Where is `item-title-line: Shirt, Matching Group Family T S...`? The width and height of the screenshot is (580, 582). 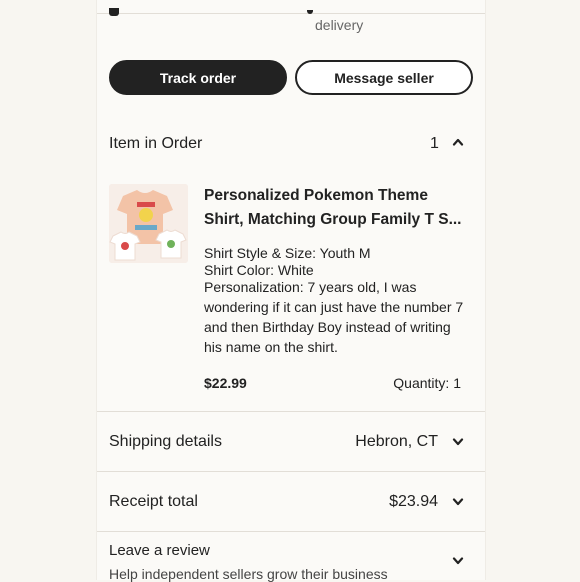 item-title-line: Shirt, Matching Group Family T S... is located at coordinates (333, 219).